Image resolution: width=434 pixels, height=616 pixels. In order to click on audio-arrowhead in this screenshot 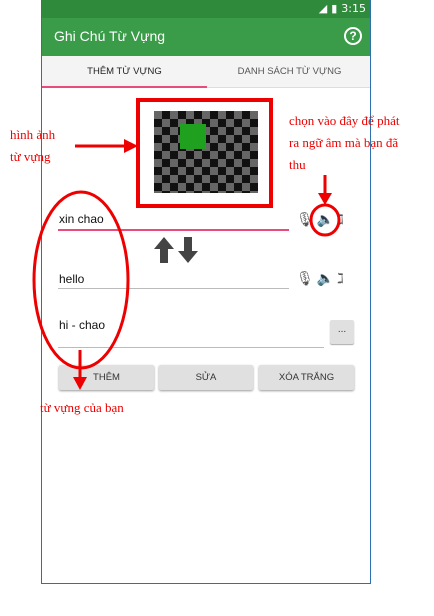, I will do `click(325, 199)`.